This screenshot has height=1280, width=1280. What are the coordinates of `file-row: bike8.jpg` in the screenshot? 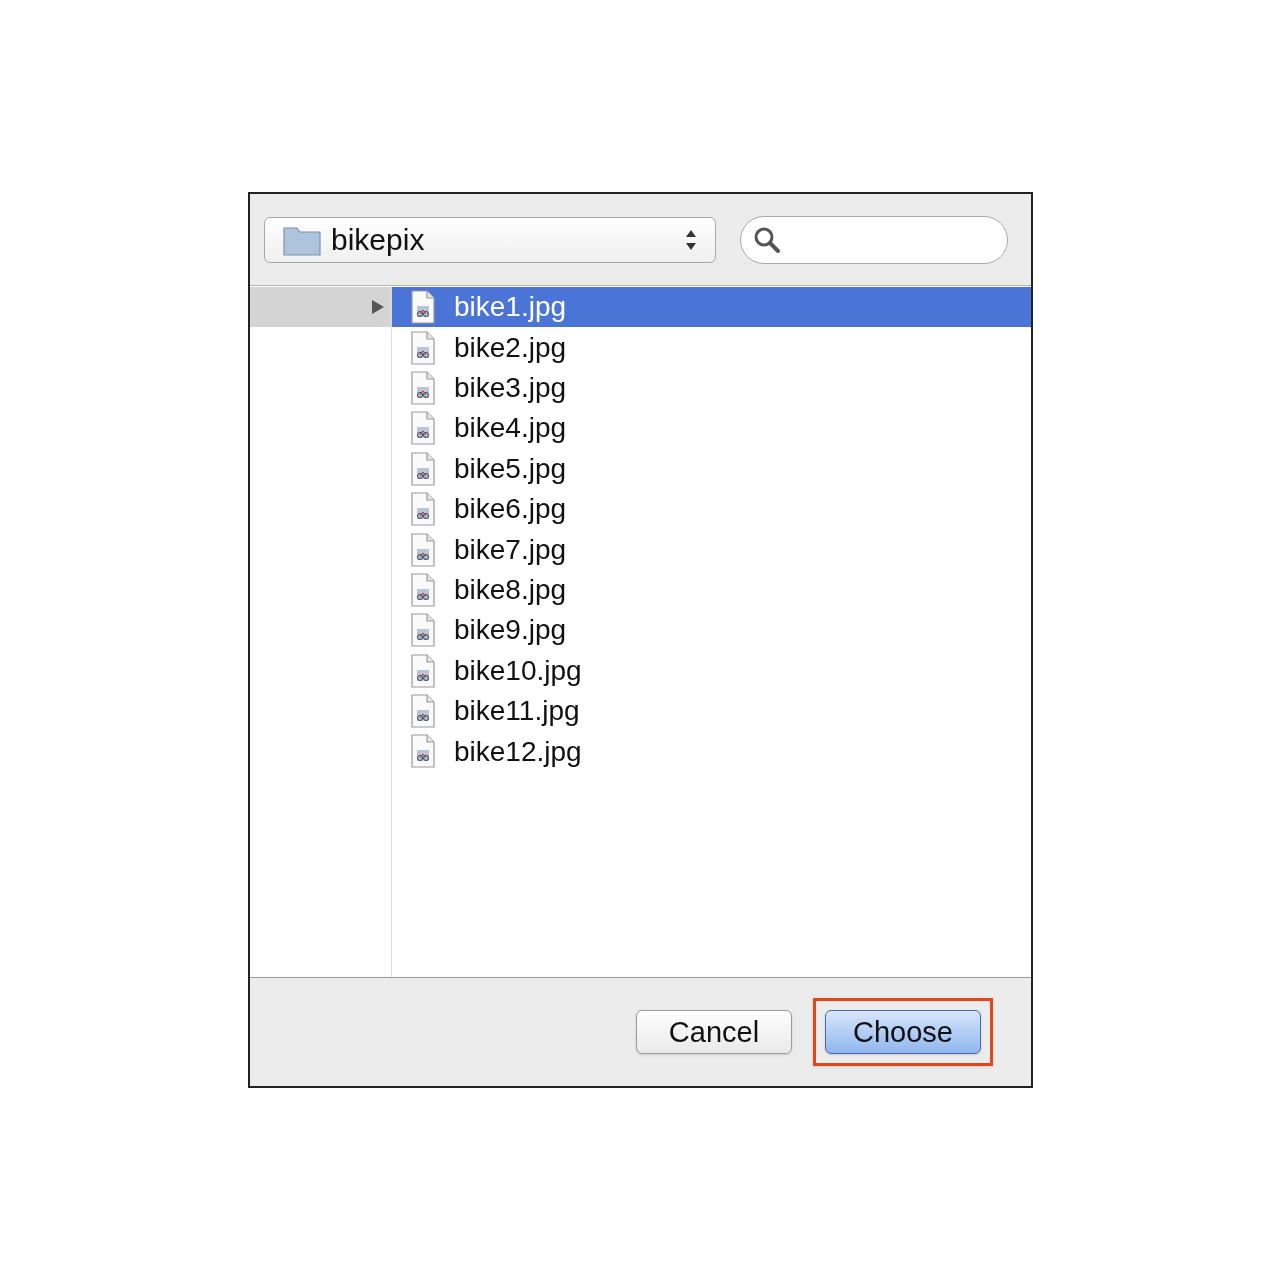 It's located at (711, 590).